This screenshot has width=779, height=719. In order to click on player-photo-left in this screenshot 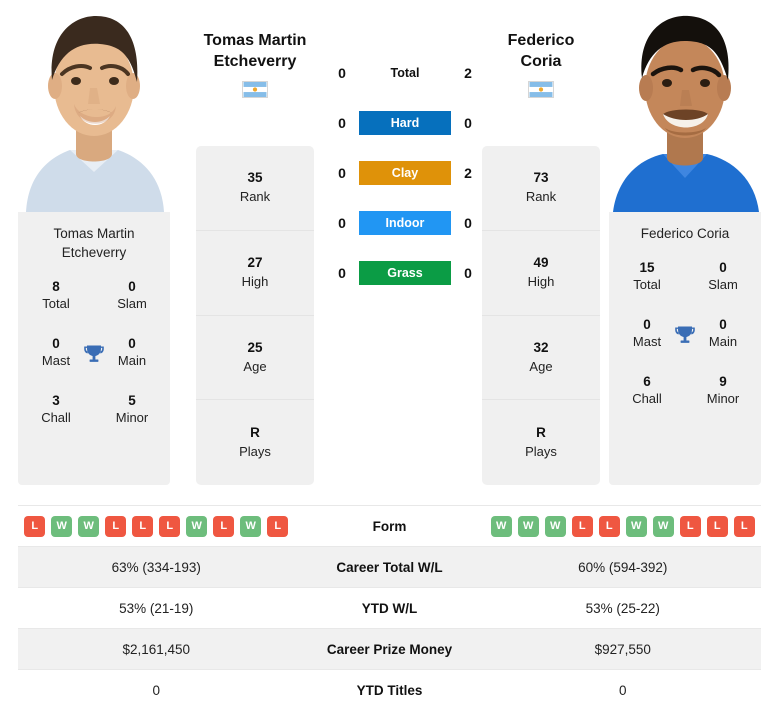, I will do `click(94, 110)`.